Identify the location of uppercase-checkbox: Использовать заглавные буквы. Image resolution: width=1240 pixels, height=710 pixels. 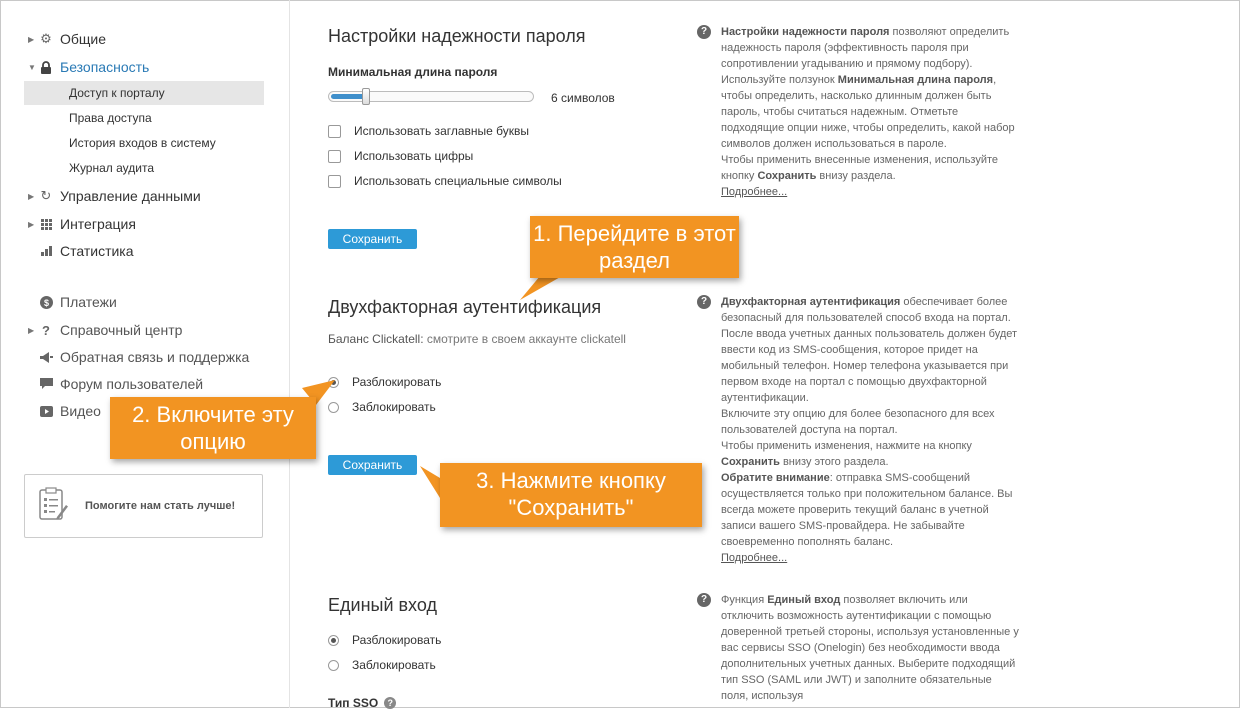
(428, 131).